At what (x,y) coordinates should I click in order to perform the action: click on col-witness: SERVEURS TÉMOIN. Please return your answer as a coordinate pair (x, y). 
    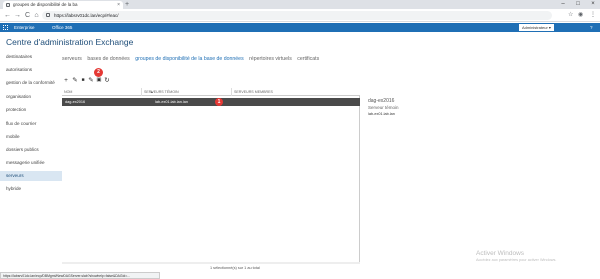
    Looking at the image, I should click on (187, 92).